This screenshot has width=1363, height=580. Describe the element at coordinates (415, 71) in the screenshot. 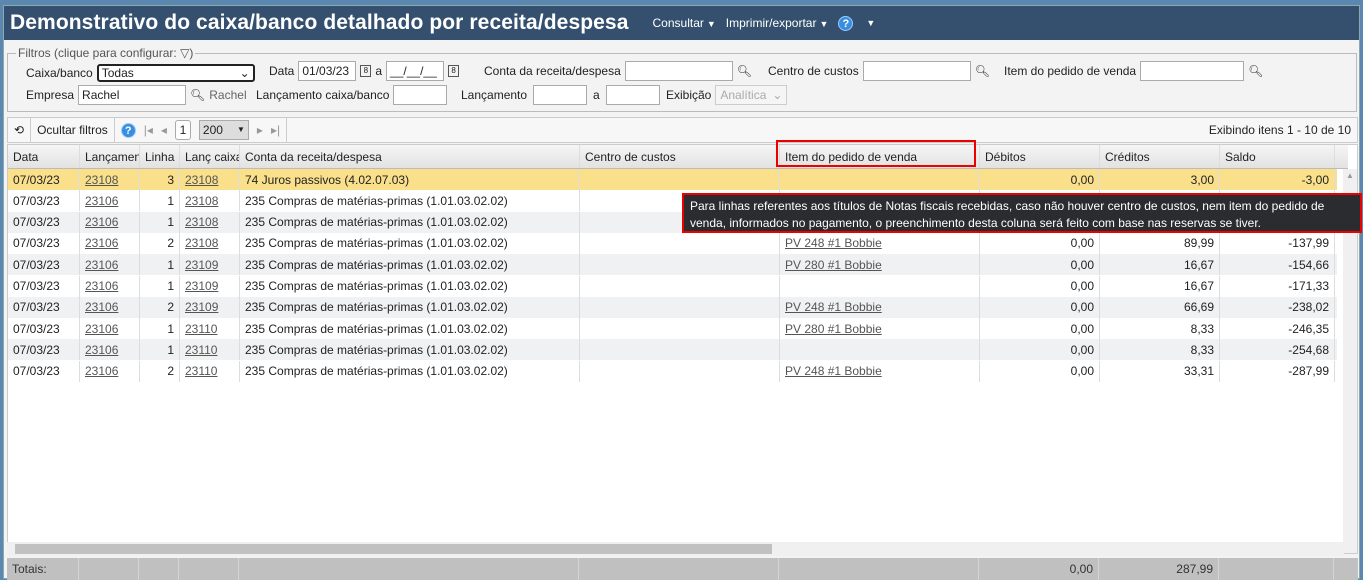

I see `data-to-input: __/__/__` at that location.